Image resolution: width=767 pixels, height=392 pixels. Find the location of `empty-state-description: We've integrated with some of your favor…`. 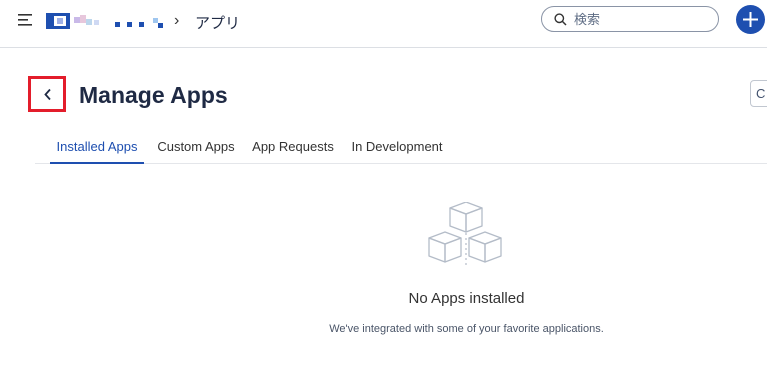

empty-state-description: We've integrated with some of your favor… is located at coordinates (466, 329).